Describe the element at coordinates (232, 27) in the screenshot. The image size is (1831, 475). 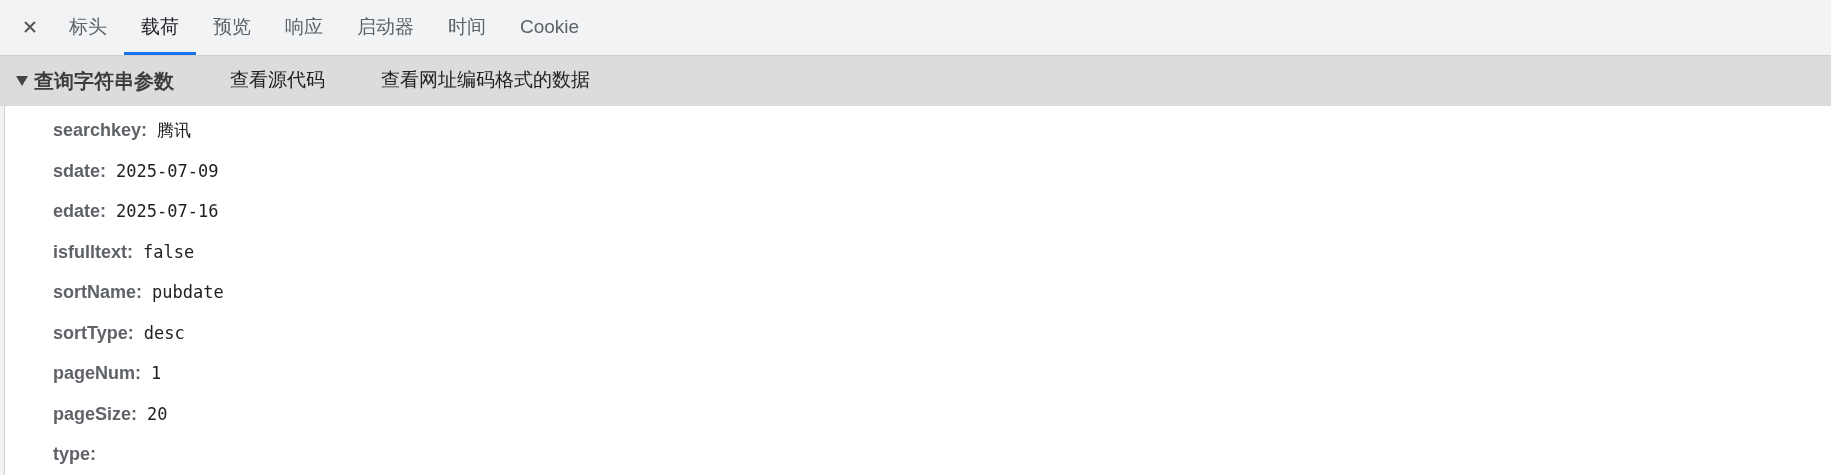
I see `tab: 预览` at that location.